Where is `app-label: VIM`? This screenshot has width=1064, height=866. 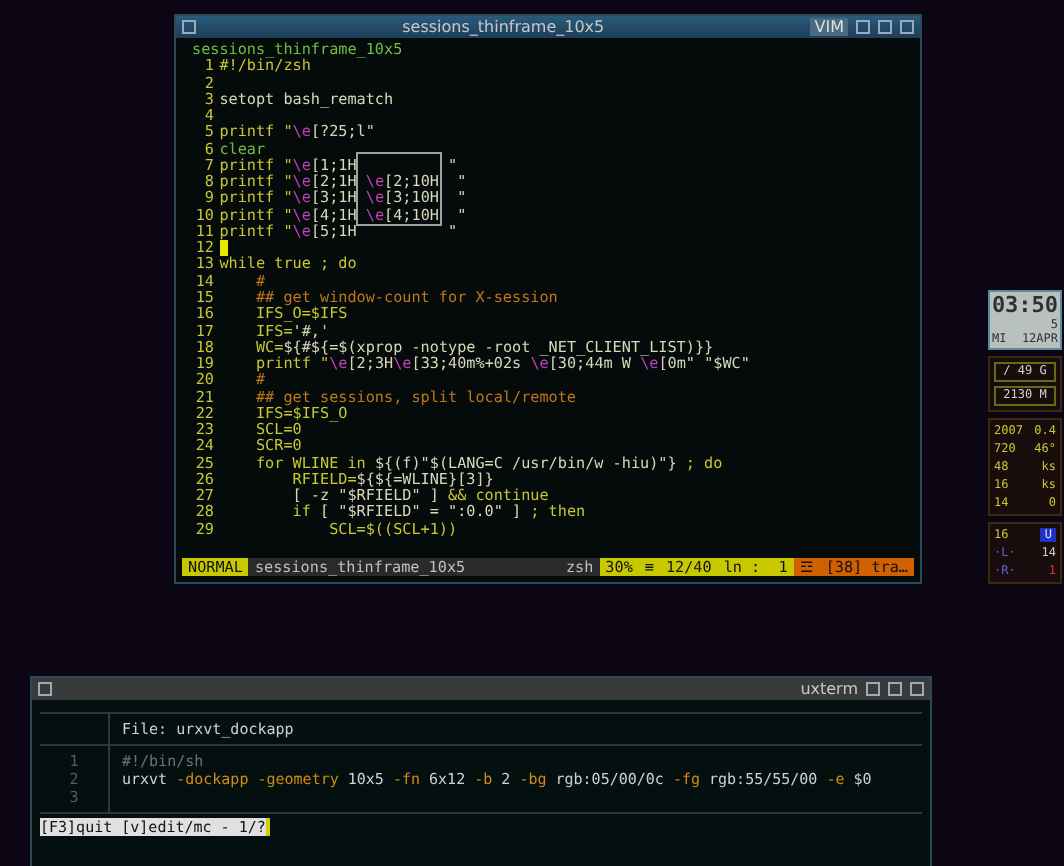
app-label: VIM is located at coordinates (829, 27).